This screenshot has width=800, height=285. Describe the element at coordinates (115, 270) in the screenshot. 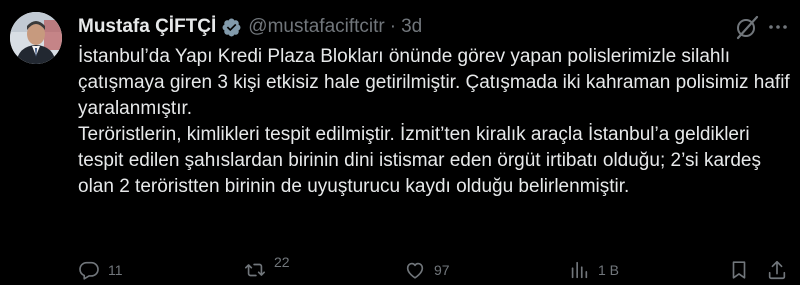

I see `reply-count: 11` at that location.